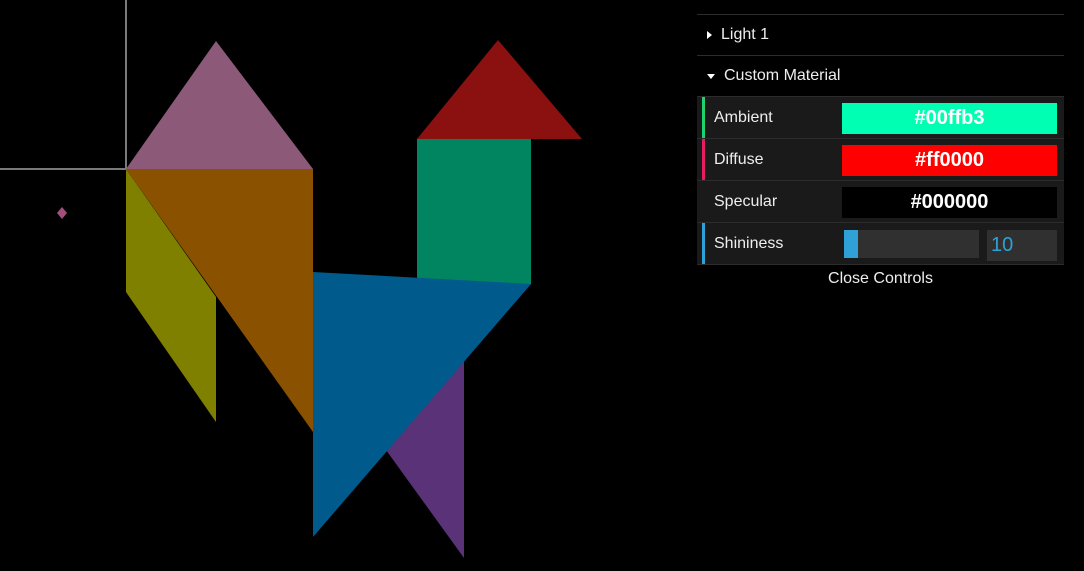  What do you see at coordinates (746, 201) in the screenshot?
I see `specular-label: Specular` at bounding box center [746, 201].